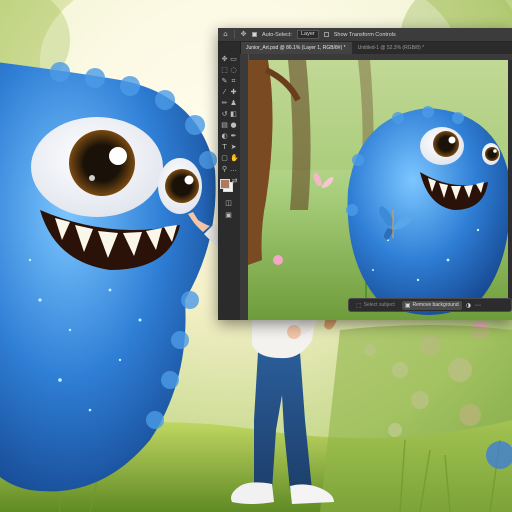 This screenshot has width=512, height=512. I want to click on remove-background-button: ▣ Remove background, so click(431, 305).